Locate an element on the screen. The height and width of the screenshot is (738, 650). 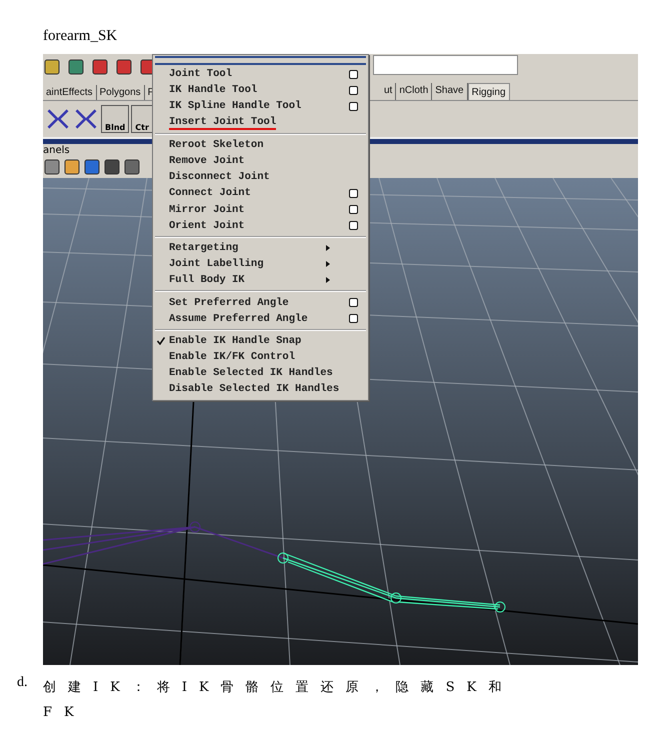
step-text: 创建IK：将IK骨骼位置还原，隐藏SK和FK is located at coordinates (278, 700).